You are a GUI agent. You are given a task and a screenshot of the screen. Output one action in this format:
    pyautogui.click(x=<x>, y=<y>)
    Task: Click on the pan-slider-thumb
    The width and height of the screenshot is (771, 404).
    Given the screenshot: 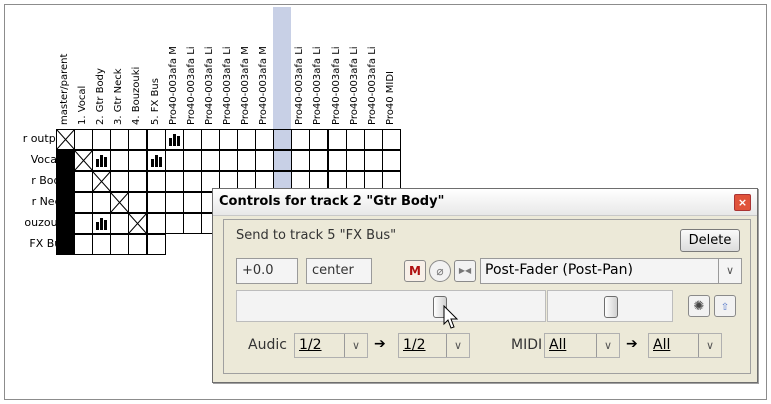 What is the action you would take?
    pyautogui.click(x=611, y=307)
    